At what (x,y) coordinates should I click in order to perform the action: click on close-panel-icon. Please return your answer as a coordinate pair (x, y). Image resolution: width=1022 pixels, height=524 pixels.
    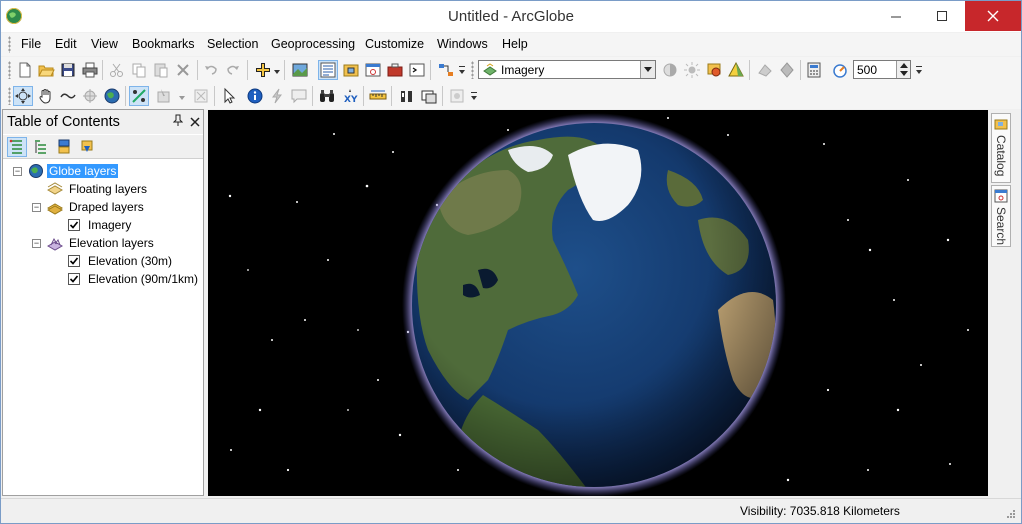
    Looking at the image, I should click on (195, 122).